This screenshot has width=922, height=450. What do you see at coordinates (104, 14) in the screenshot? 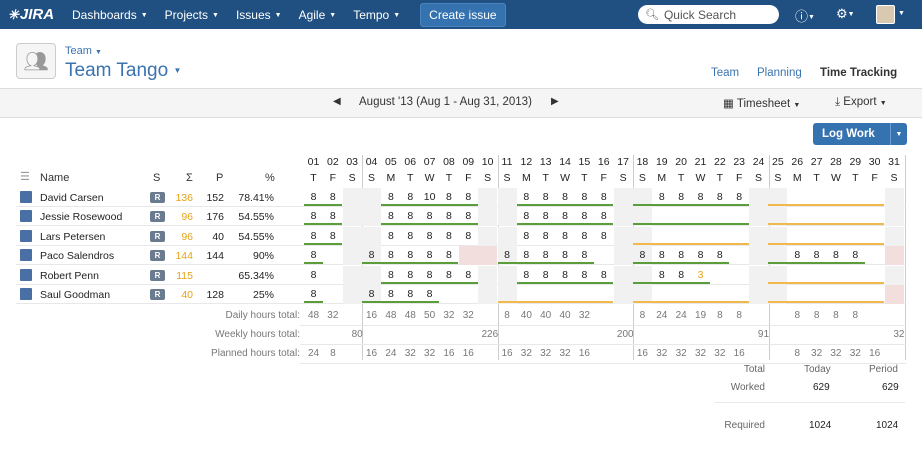
I see `nav-label: Dashboards` at bounding box center [104, 14].